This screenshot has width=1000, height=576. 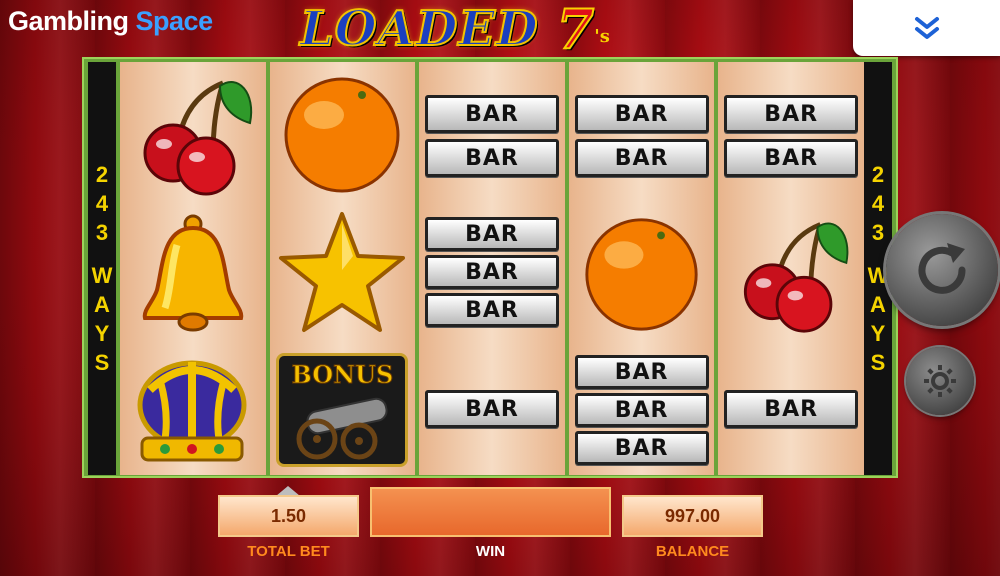 I want to click on star-symbol, so click(x=343, y=272).